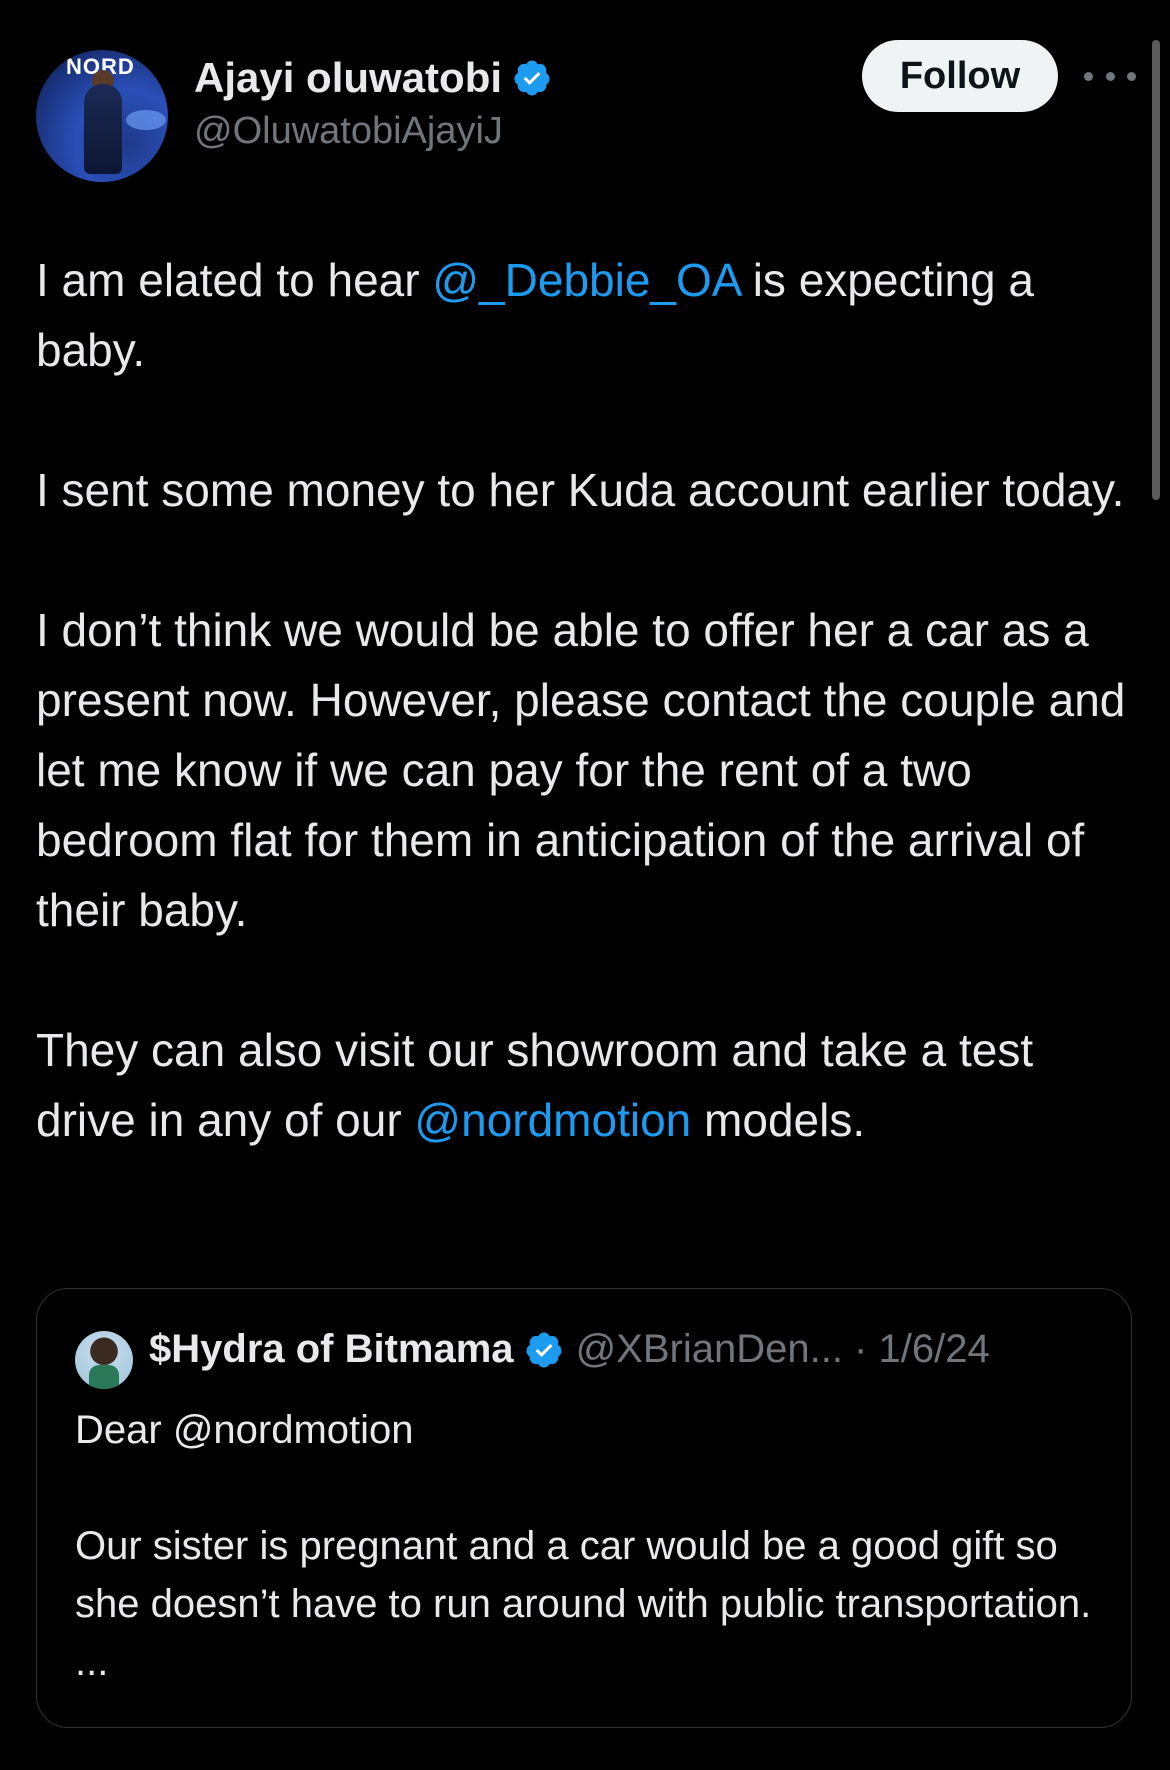 The height and width of the screenshot is (1770, 1170). Describe the element at coordinates (331, 1349) in the screenshot. I see `quoted-display-name: $Hydra of Bitmama` at that location.